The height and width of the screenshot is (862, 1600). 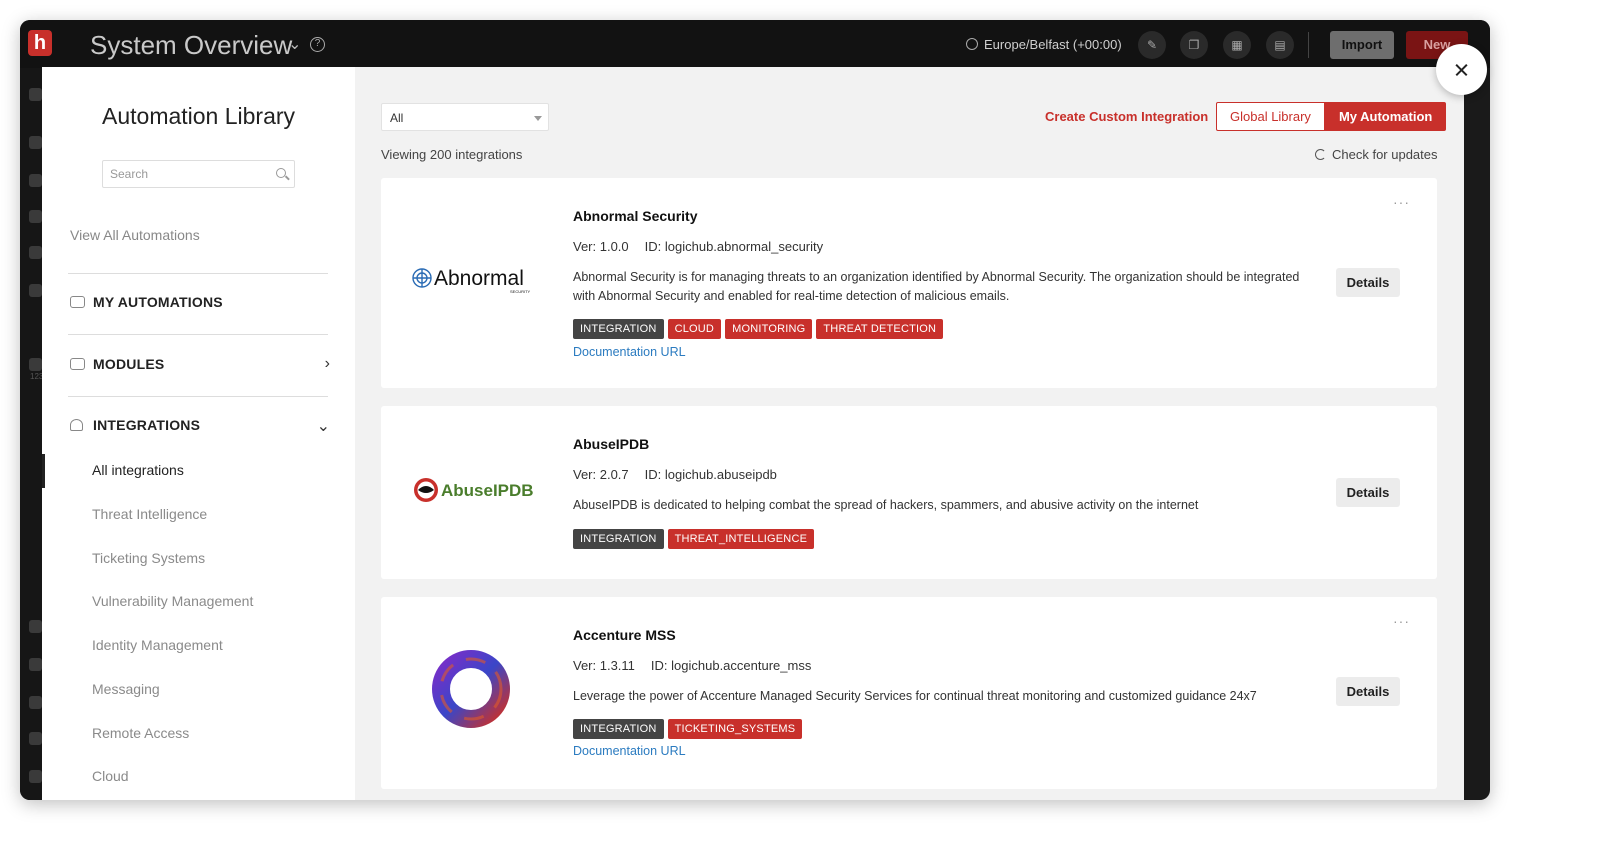 I want to click on library-toggle: Global Library My Automation, so click(x=1331, y=116).